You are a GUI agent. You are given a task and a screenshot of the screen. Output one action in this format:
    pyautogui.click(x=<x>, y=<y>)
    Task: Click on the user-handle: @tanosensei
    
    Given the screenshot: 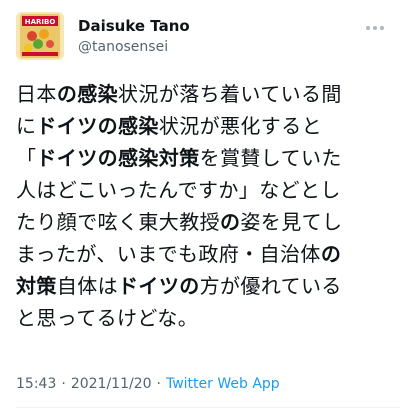 What is the action you would take?
    pyautogui.click(x=123, y=47)
    